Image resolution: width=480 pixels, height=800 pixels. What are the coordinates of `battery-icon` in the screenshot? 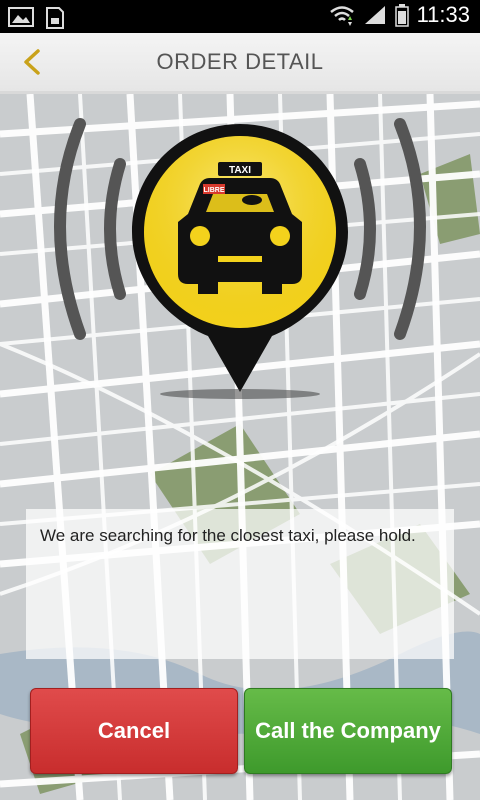 It's located at (401, 15).